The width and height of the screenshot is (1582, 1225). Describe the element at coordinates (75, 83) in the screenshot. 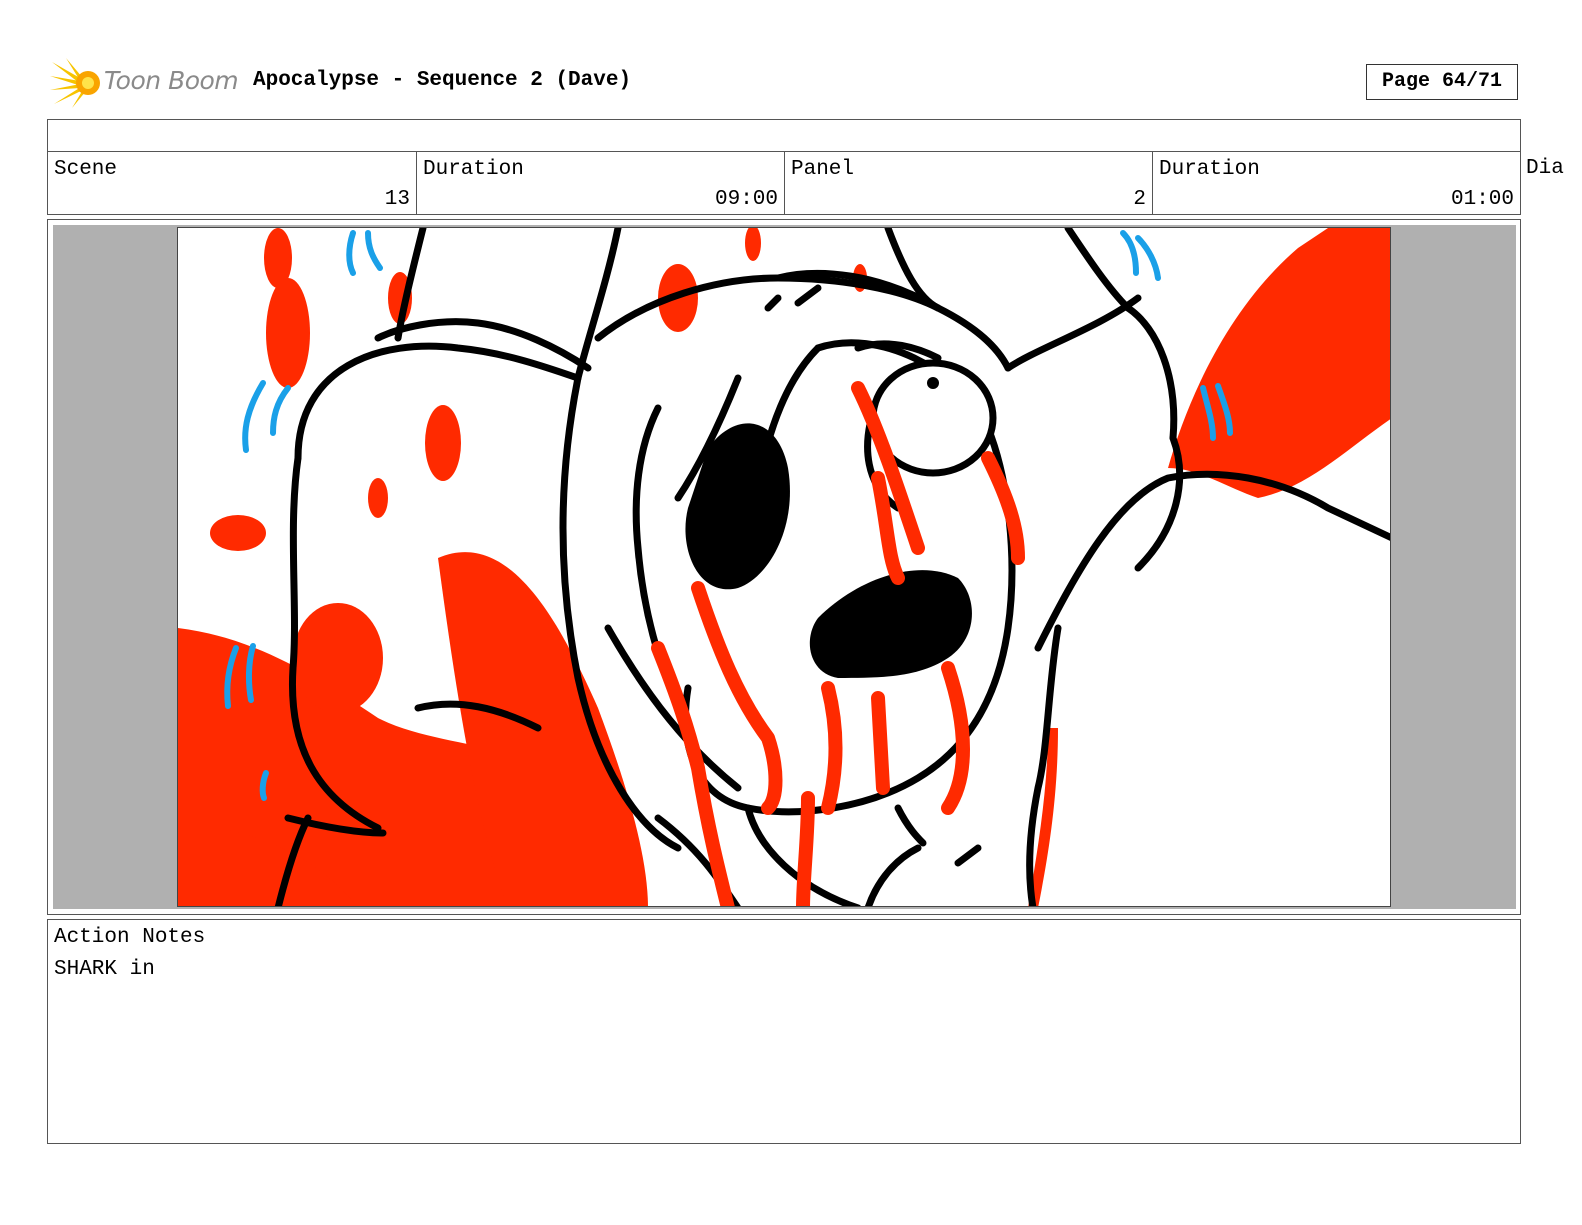

I see `starburst-logo-icon` at that location.